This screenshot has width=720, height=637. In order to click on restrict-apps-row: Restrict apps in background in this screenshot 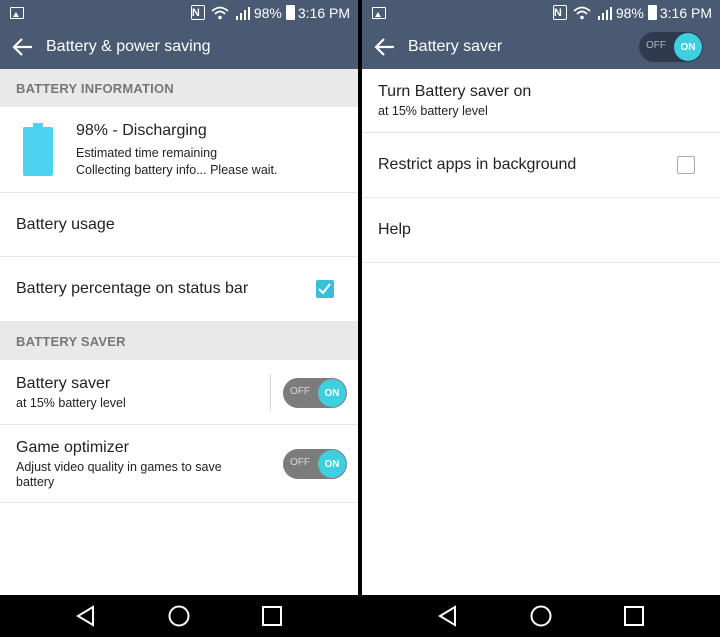, I will do `click(541, 165)`.